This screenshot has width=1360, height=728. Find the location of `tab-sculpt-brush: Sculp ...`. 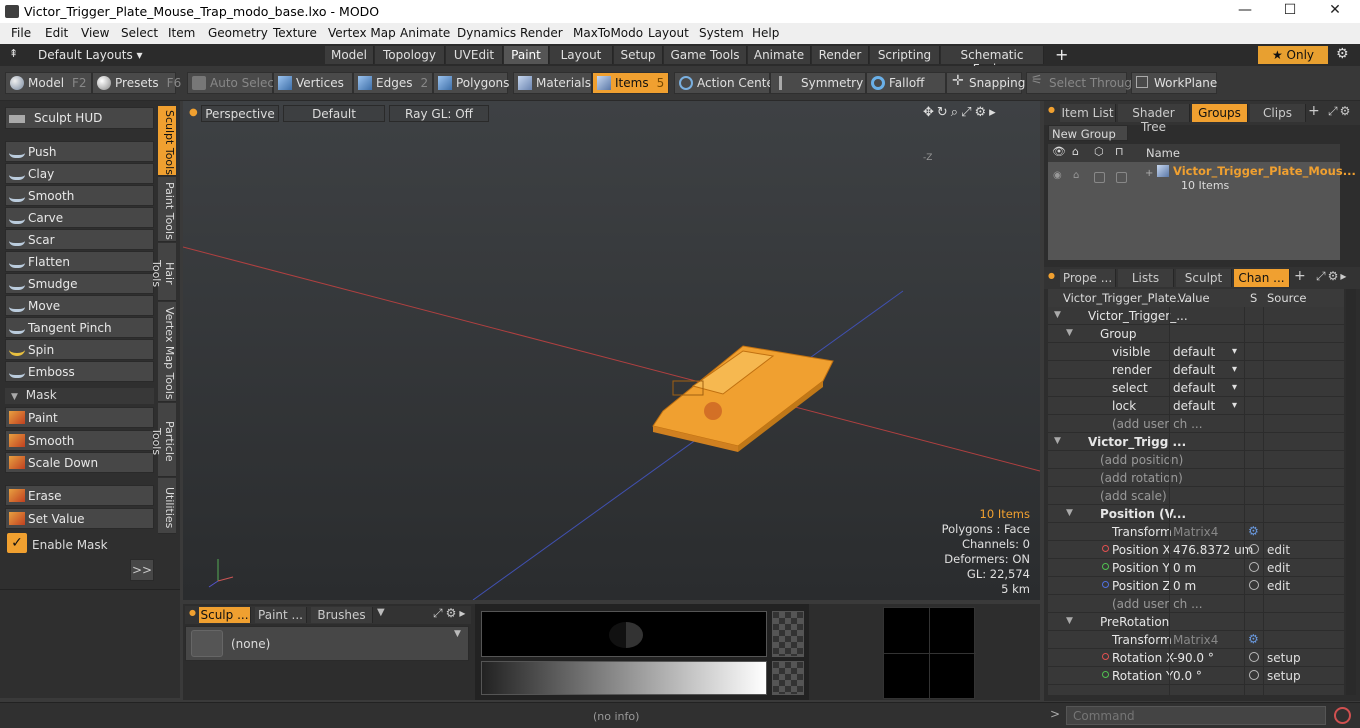

tab-sculpt-brush: Sculp ... is located at coordinates (225, 615).